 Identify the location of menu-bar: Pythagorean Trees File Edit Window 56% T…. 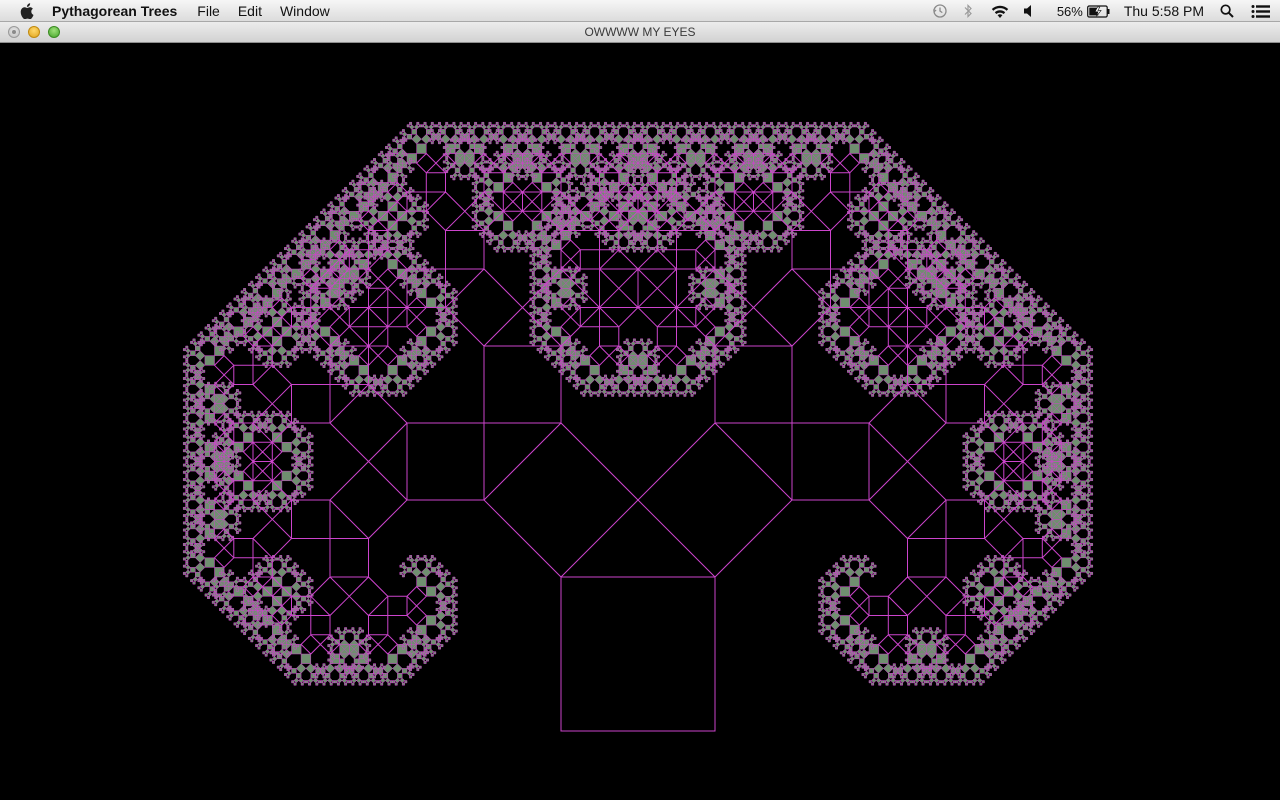
(640, 11).